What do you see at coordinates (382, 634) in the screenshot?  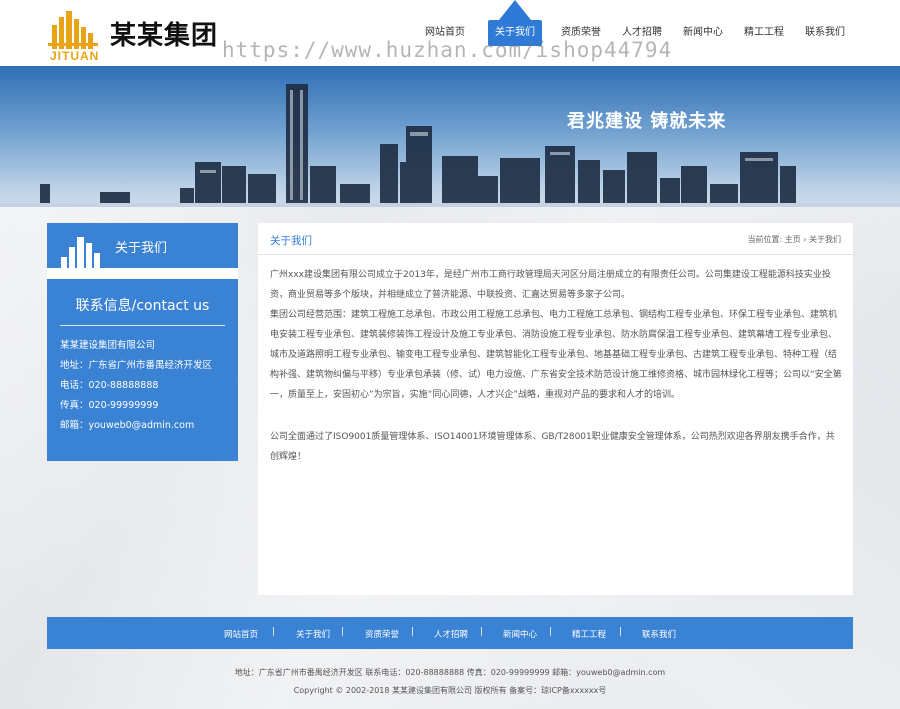 I see `footer-nav-honors: 资质荣誉` at bounding box center [382, 634].